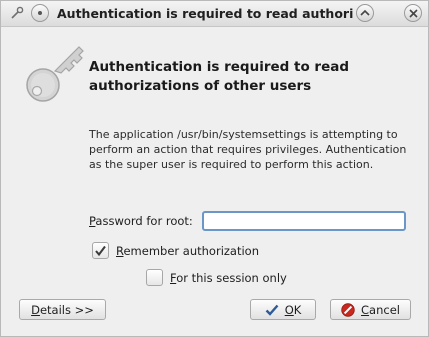  I want to click on ok-check-icon, so click(272, 310).